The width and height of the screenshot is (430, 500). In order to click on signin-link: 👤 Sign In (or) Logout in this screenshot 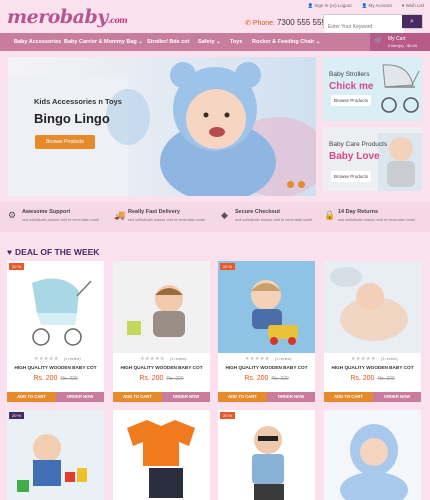, I will do `click(330, 6)`.